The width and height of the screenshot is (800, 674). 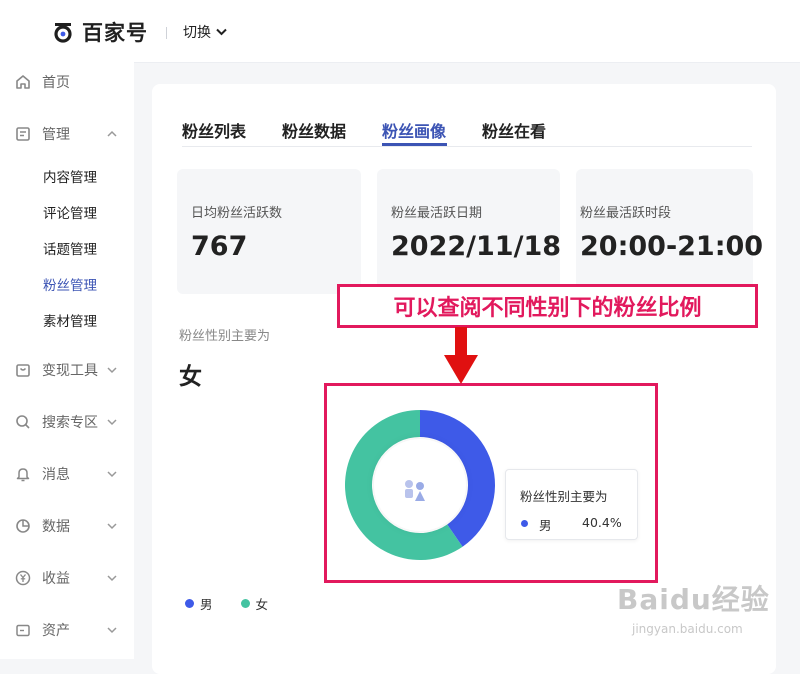 I want to click on switch-account-button: 切换, so click(x=205, y=32).